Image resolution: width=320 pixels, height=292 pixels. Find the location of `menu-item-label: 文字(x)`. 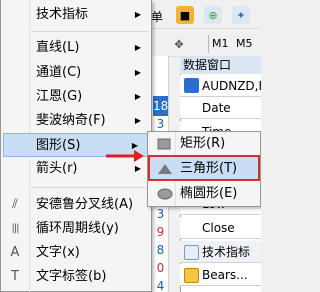

menu-item-label: 文字(x) is located at coordinates (58, 252).